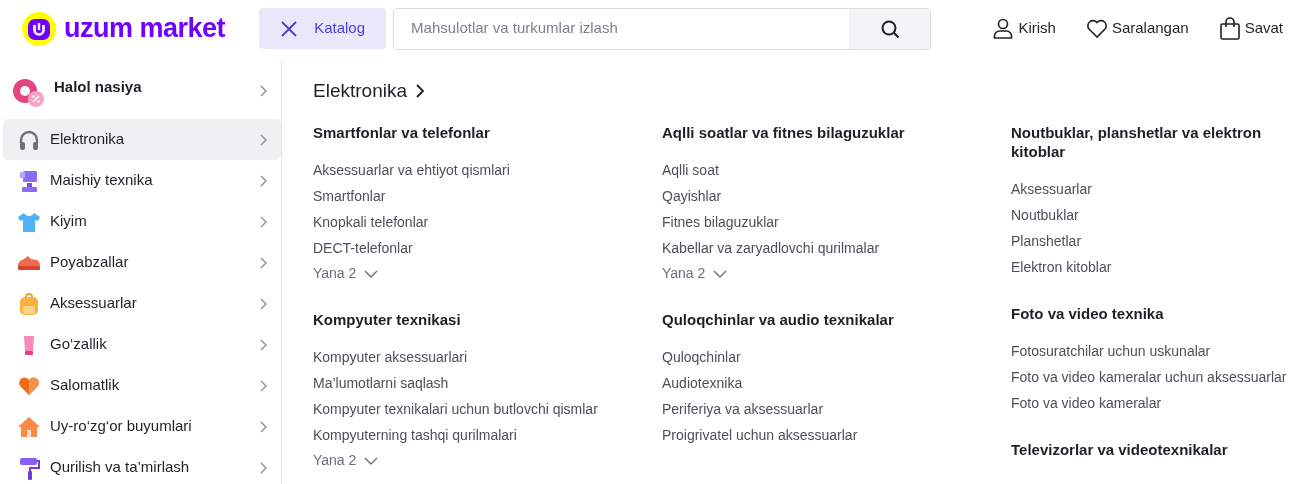  I want to click on sidebar-item: Kiyim, so click(142, 221).